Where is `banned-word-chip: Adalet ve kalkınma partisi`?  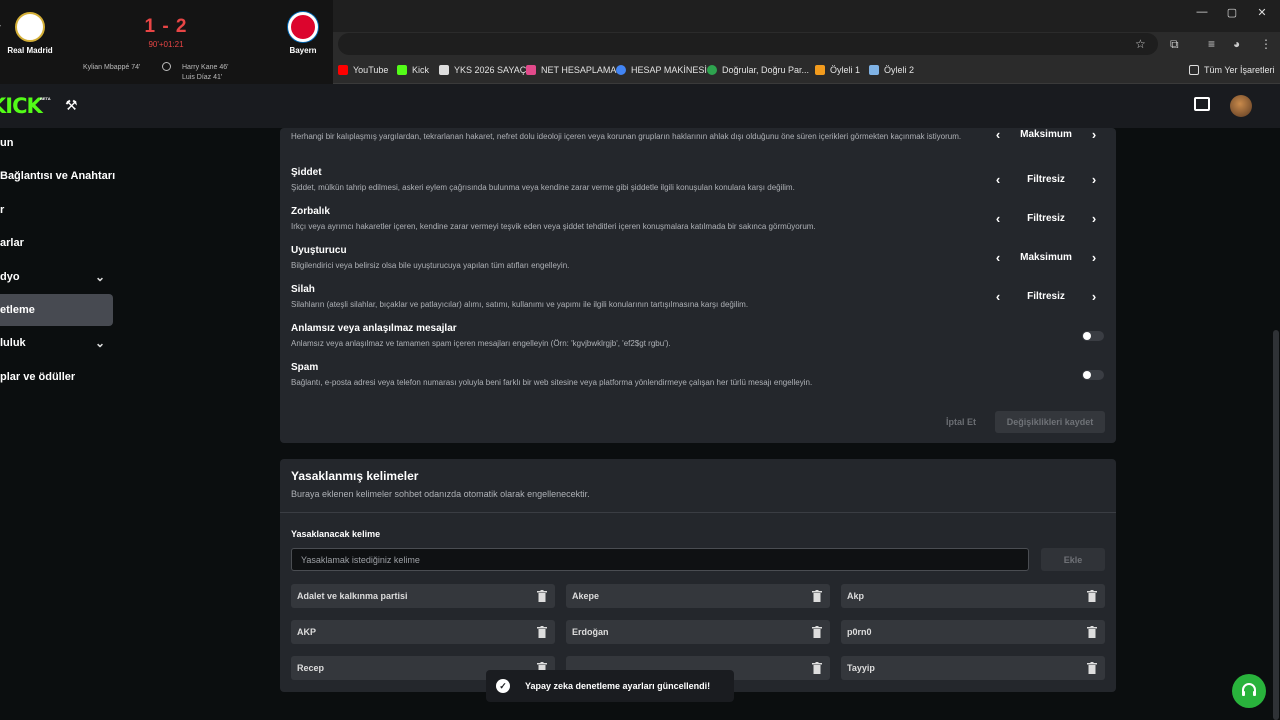
banned-word-chip: Adalet ve kalkınma partisi is located at coordinates (423, 596).